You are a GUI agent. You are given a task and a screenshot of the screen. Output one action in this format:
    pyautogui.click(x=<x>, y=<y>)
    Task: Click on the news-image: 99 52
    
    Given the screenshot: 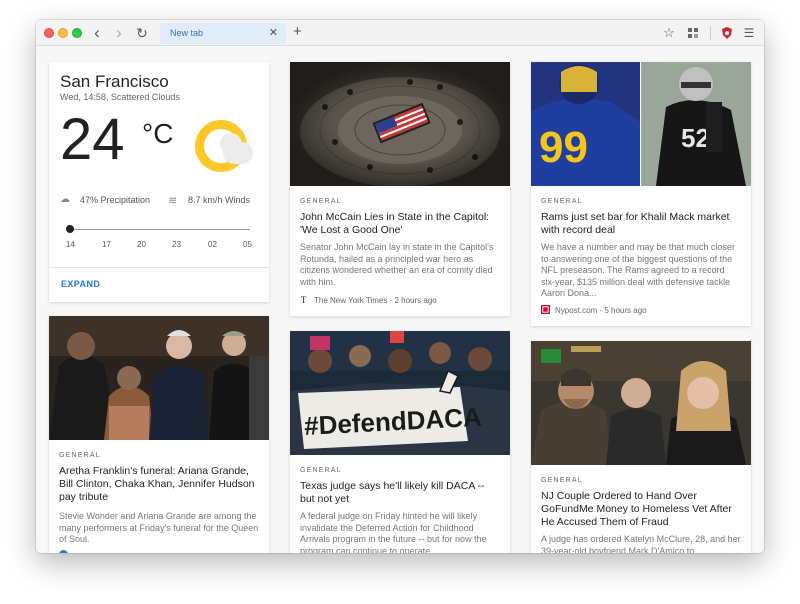 What is the action you would take?
    pyautogui.click(x=641, y=124)
    